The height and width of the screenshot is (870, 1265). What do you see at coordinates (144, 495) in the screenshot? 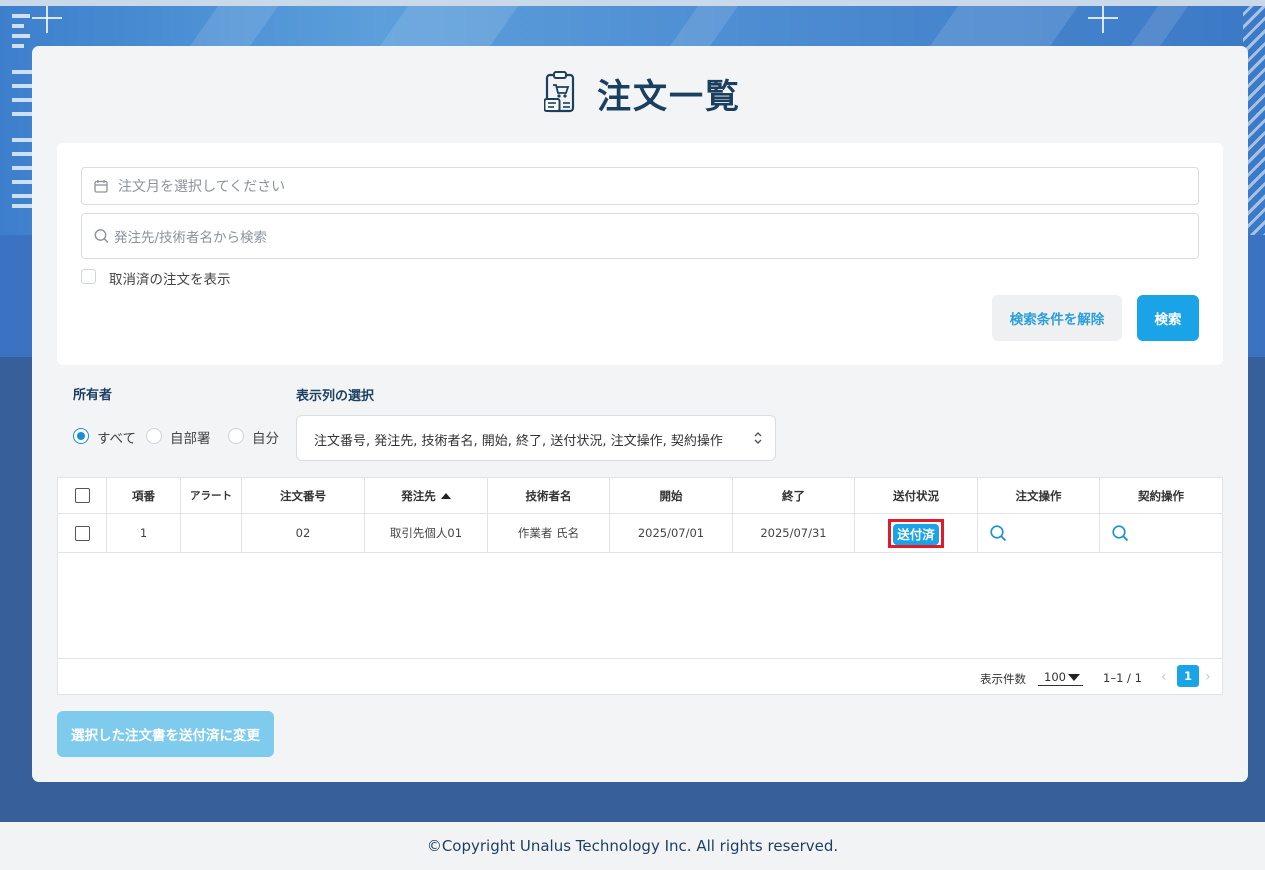
I see `header-index: 項番` at bounding box center [144, 495].